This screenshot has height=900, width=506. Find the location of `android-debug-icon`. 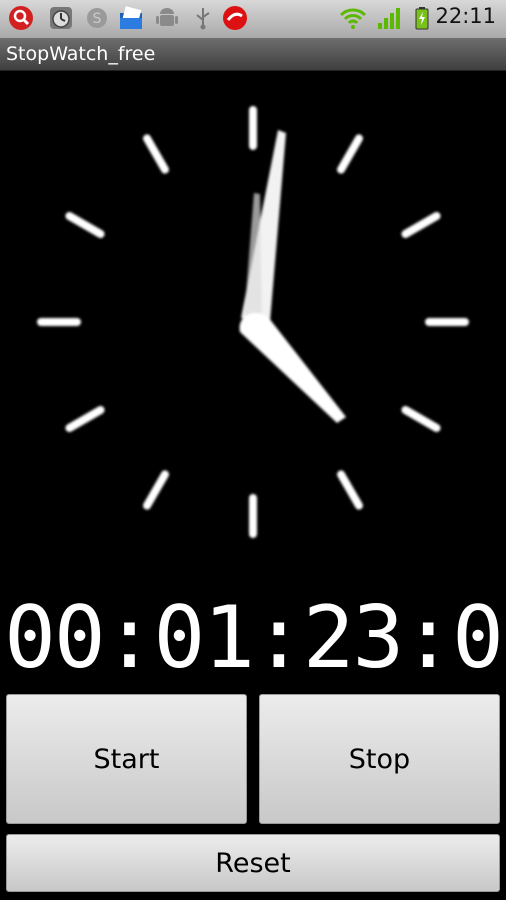

android-debug-icon is located at coordinates (167, 17).